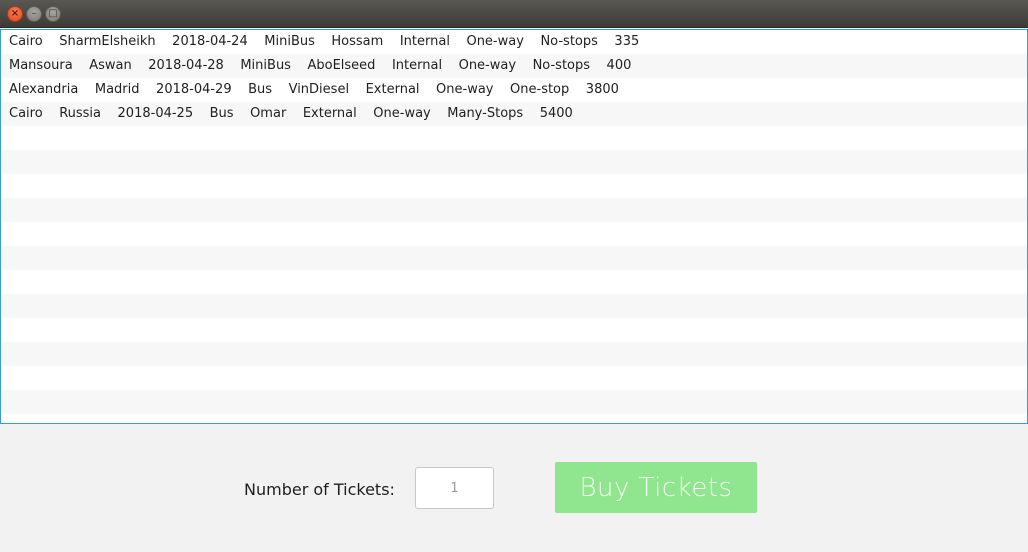 Image resolution: width=1028 pixels, height=552 pixels. Describe the element at coordinates (319, 489) in the screenshot. I see `tickets-label: Number of Tickets:` at that location.